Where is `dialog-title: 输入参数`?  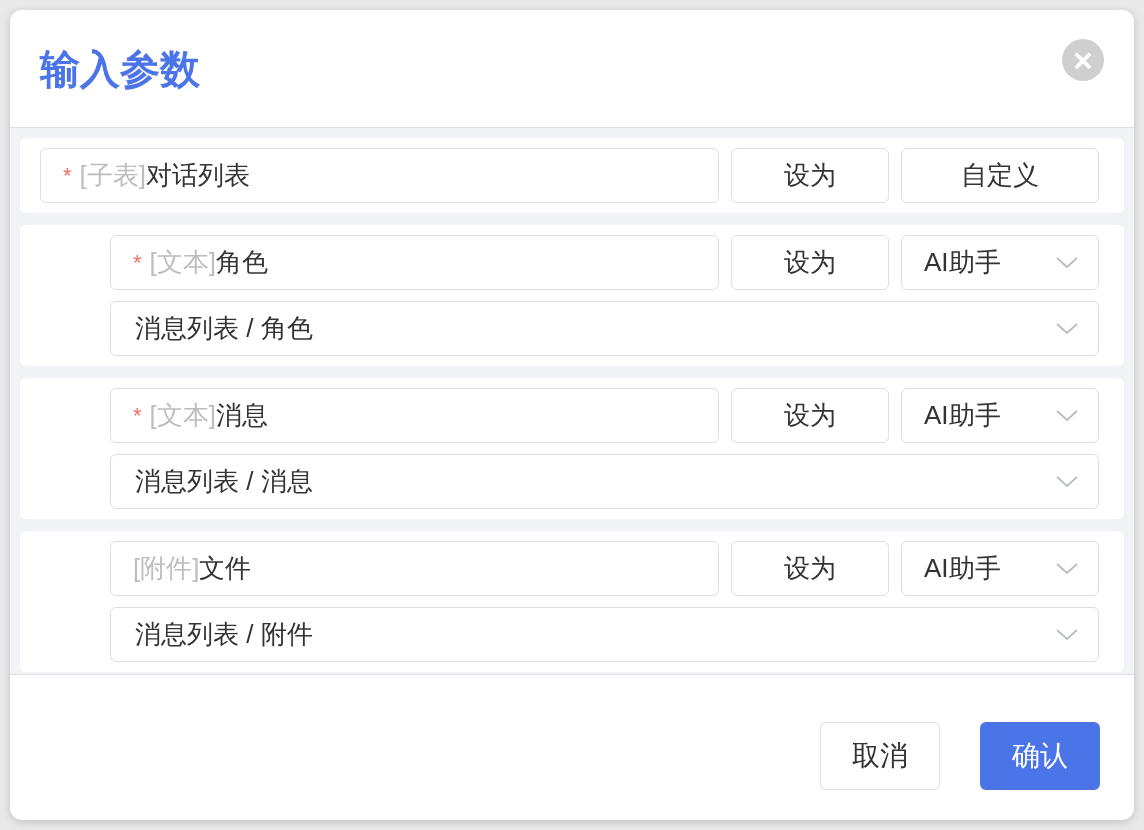 dialog-title: 输入参数 is located at coordinates (120, 69).